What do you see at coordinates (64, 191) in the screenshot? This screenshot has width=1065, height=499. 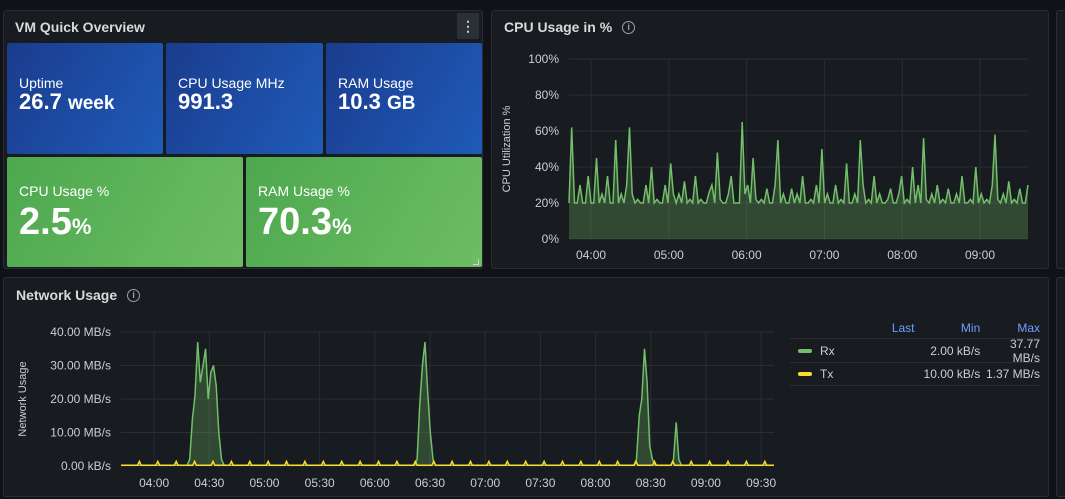 I see `cpu-pct-label: CPU Usage %` at bounding box center [64, 191].